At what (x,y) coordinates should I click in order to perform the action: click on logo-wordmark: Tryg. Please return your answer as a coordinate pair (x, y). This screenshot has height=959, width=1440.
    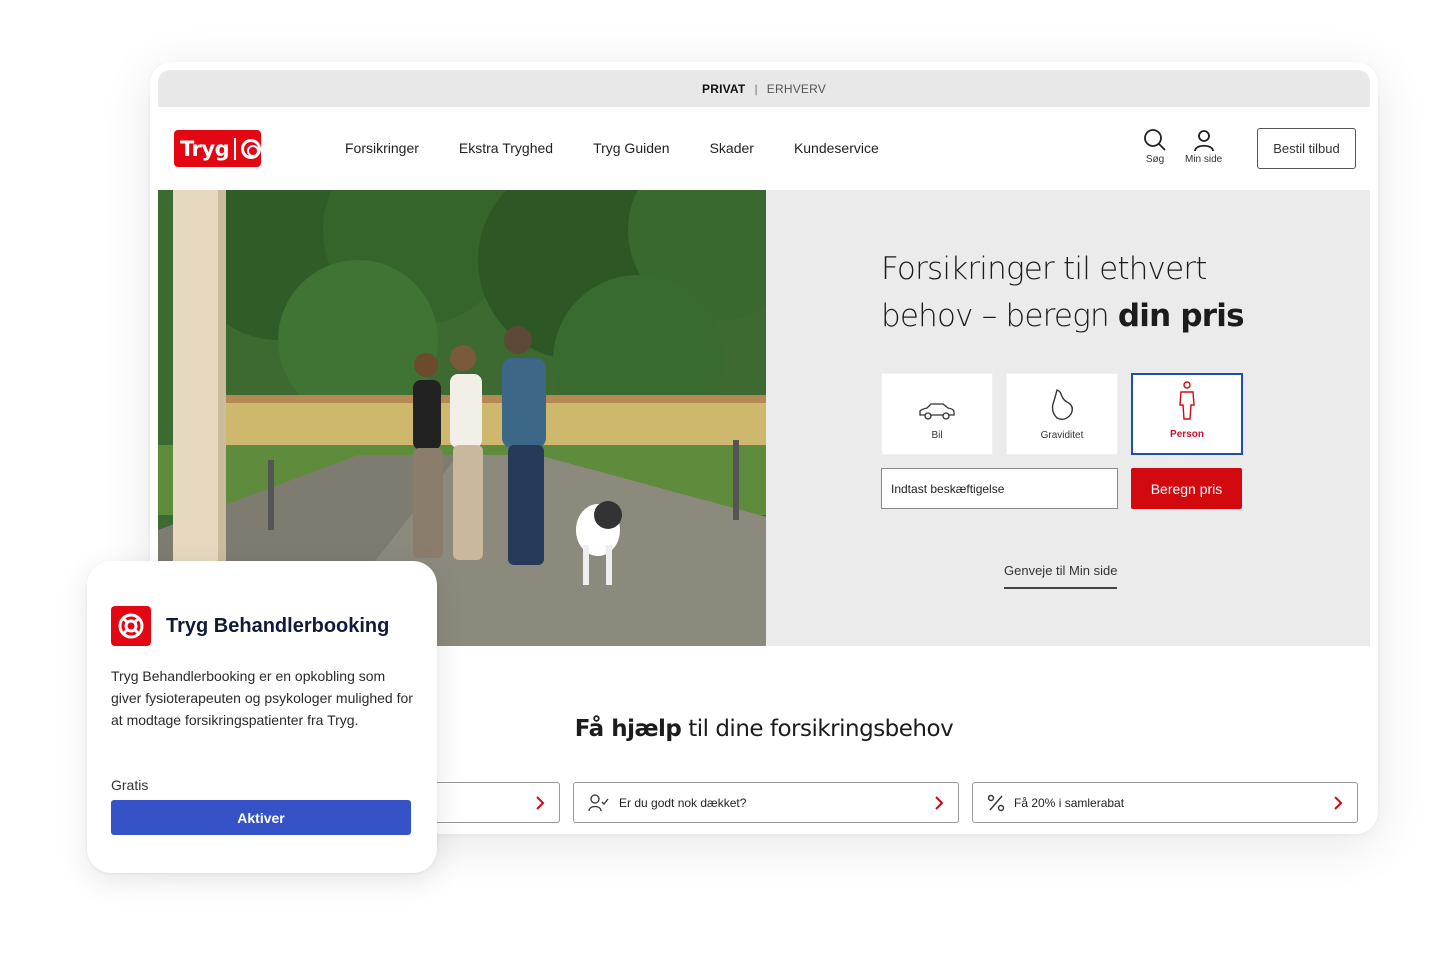
    Looking at the image, I should click on (205, 148).